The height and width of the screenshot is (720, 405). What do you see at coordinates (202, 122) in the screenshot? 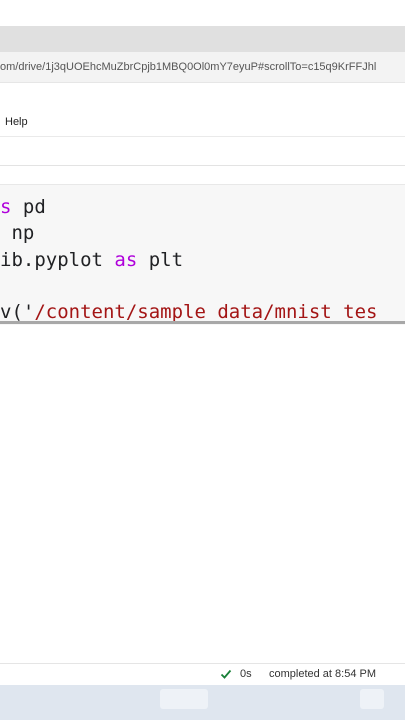
I see `notebook-menu-bar: Help` at bounding box center [202, 122].